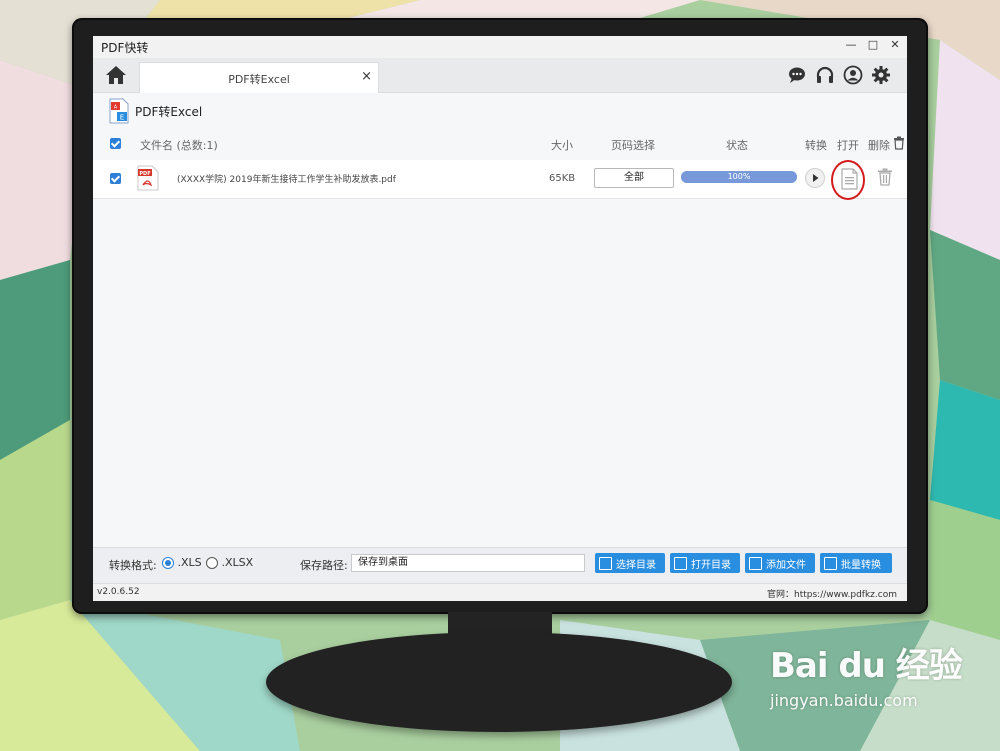 The width and height of the screenshot is (1000, 751). Describe the element at coordinates (605, 563) in the screenshot. I see `save-icon` at that location.